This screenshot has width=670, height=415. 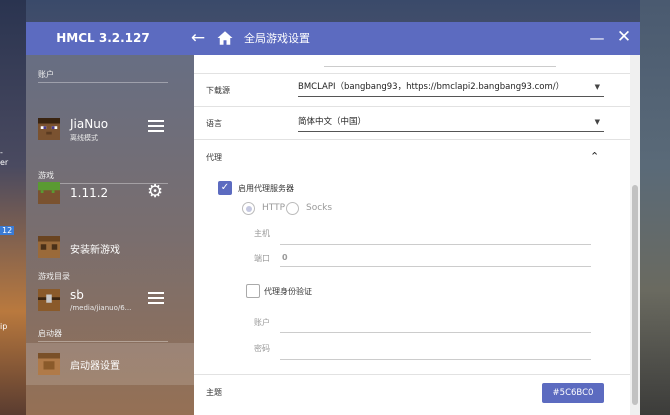 What do you see at coordinates (95, 250) in the screenshot?
I see `install-label: 安装新游戏` at bounding box center [95, 250].